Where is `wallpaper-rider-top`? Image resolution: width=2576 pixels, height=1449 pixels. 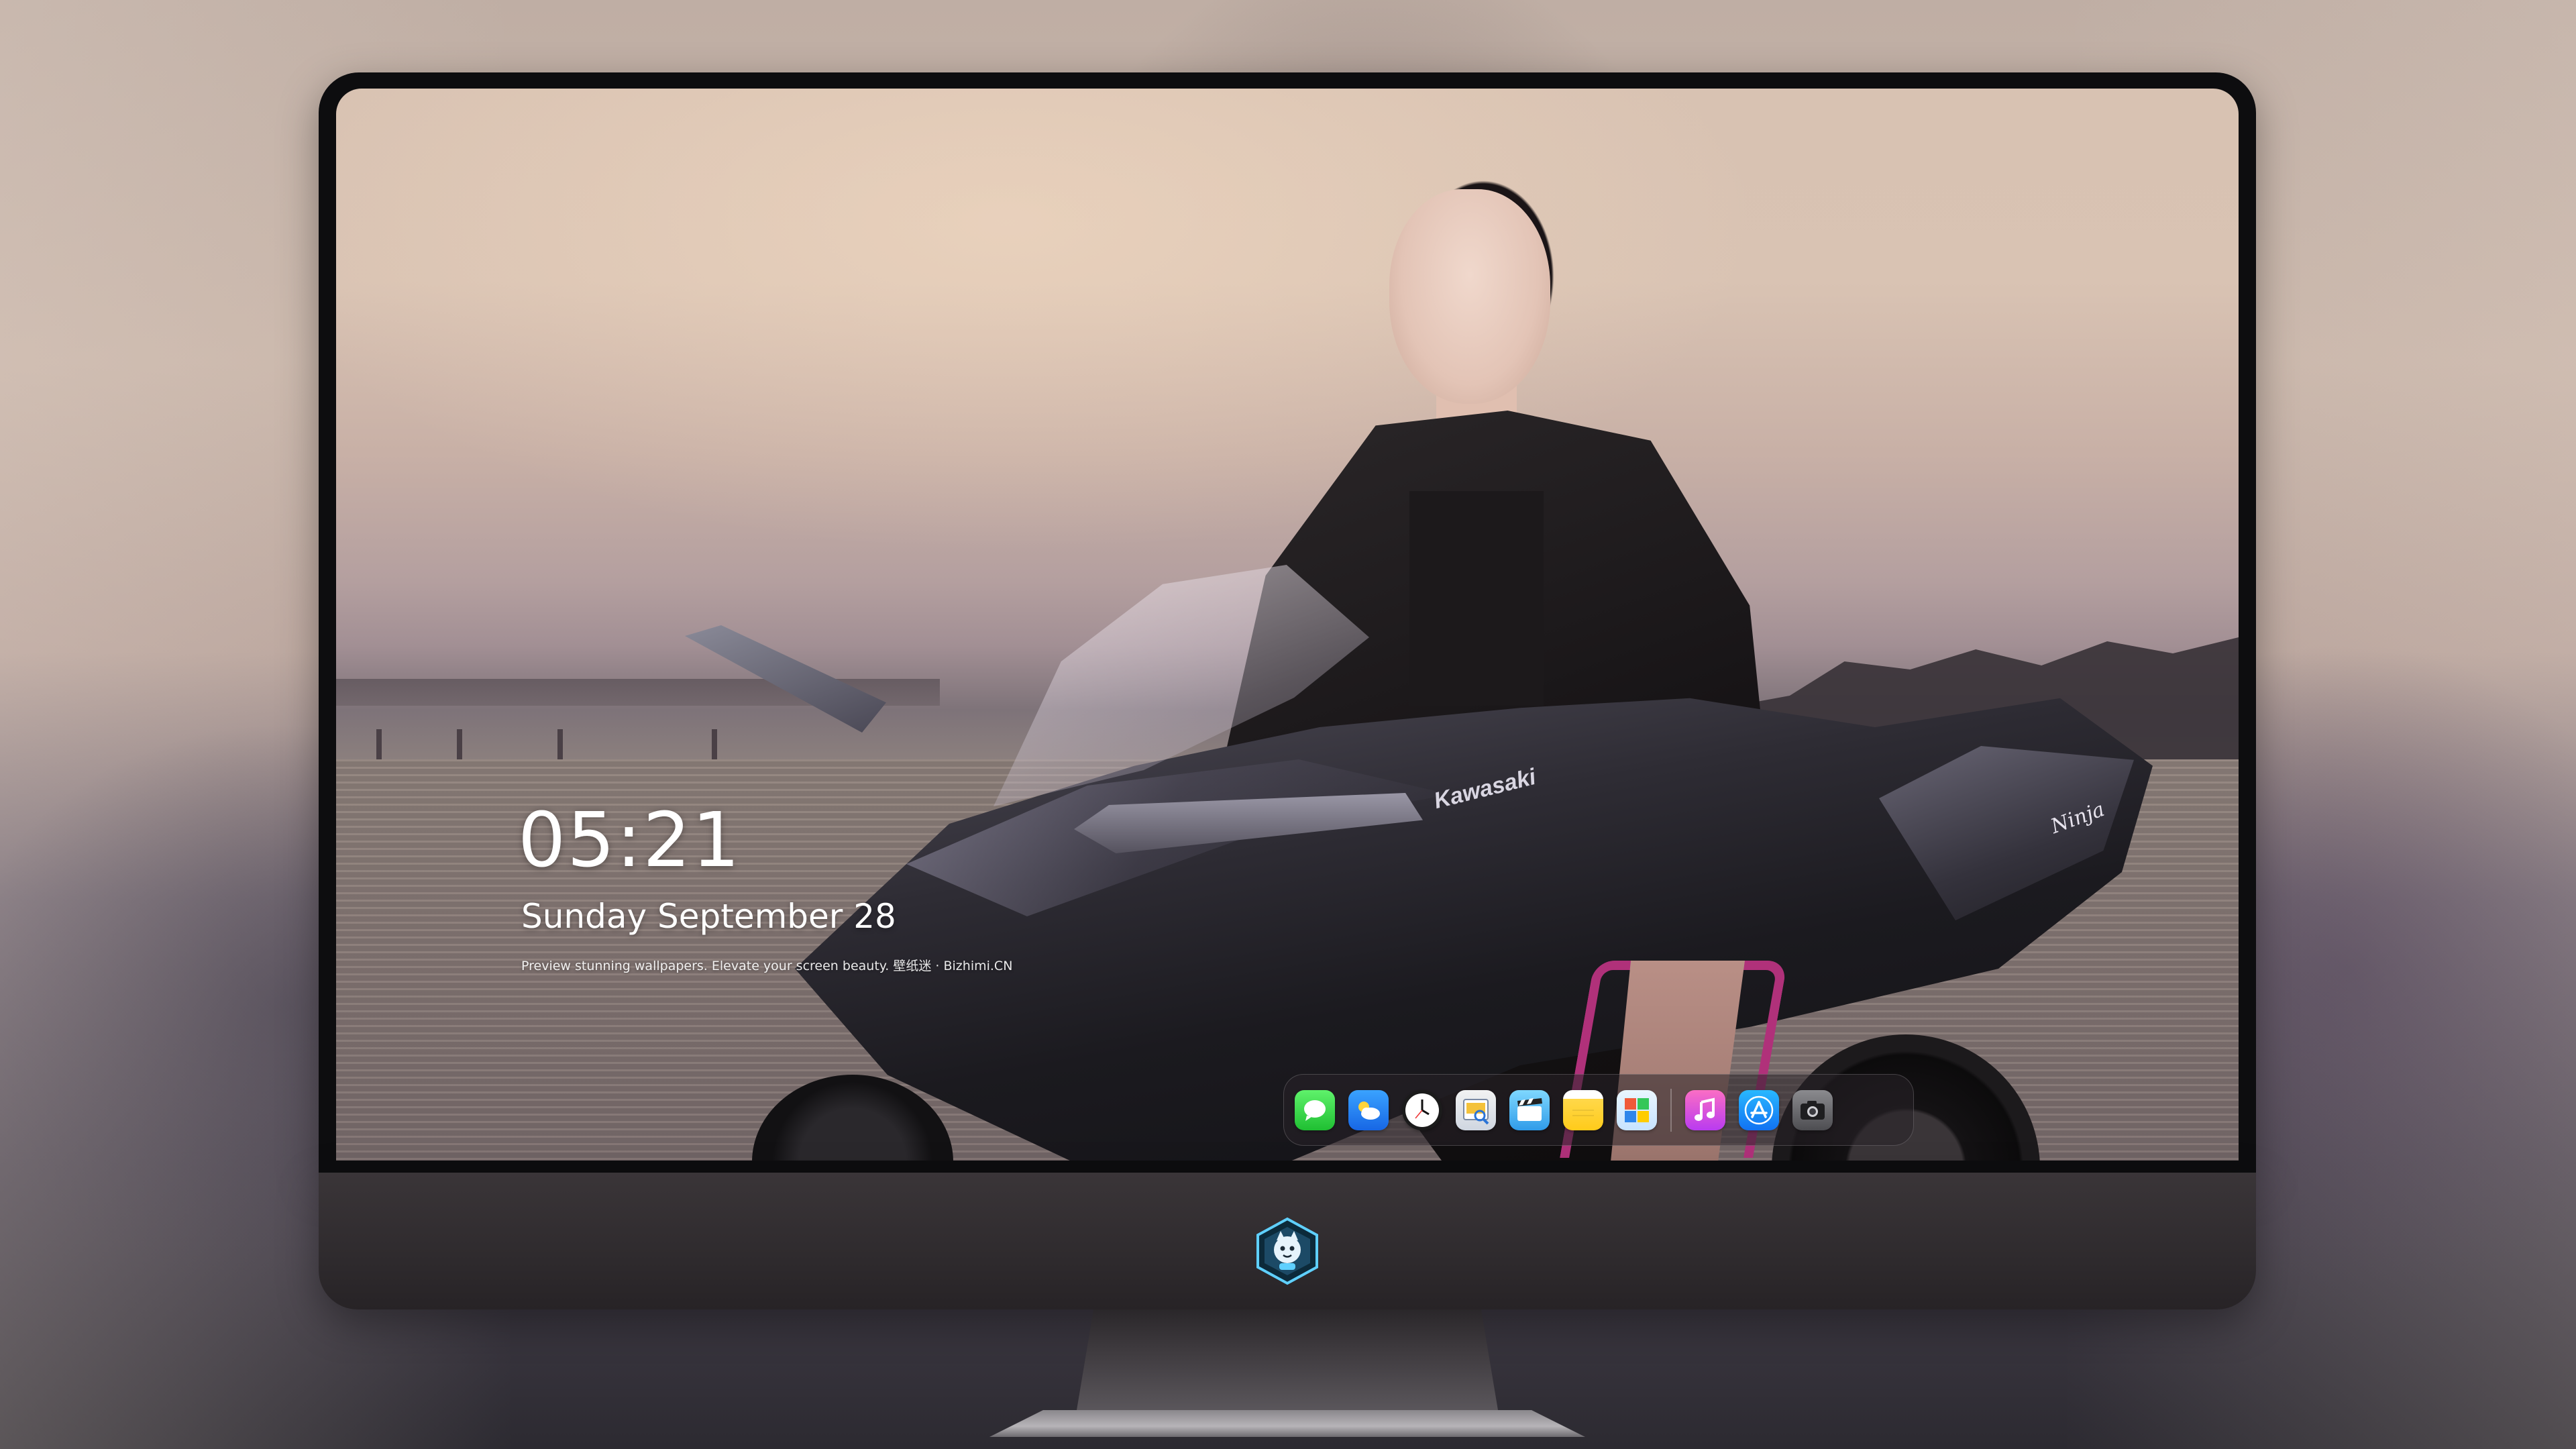
wallpaper-rider-top is located at coordinates (1476, 598).